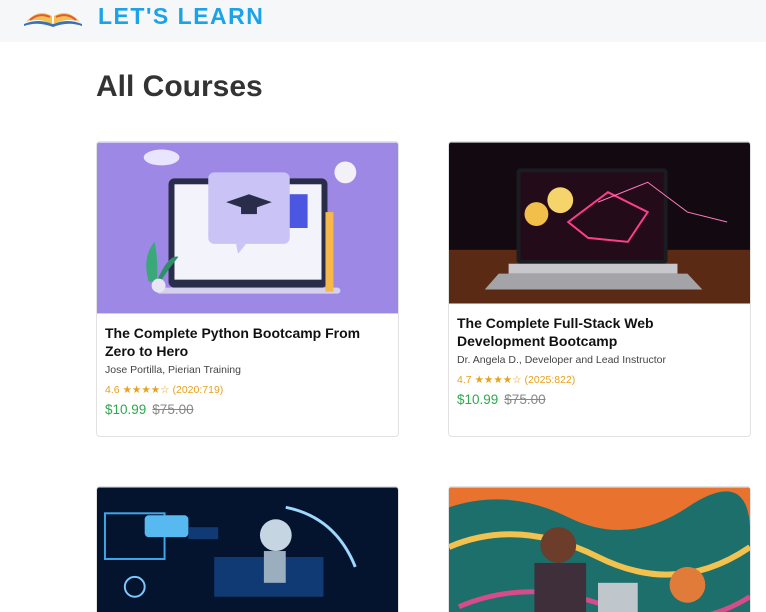 This screenshot has width=766, height=612. I want to click on page-title: All Courses, so click(179, 86).